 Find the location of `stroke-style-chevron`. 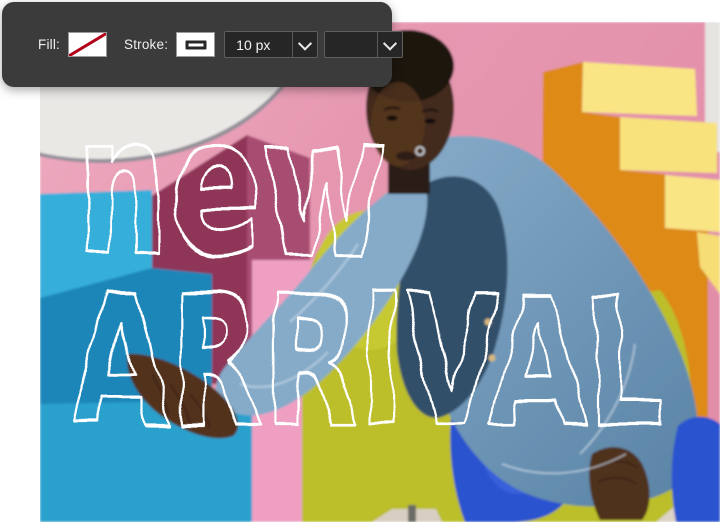

stroke-style-chevron is located at coordinates (390, 43).